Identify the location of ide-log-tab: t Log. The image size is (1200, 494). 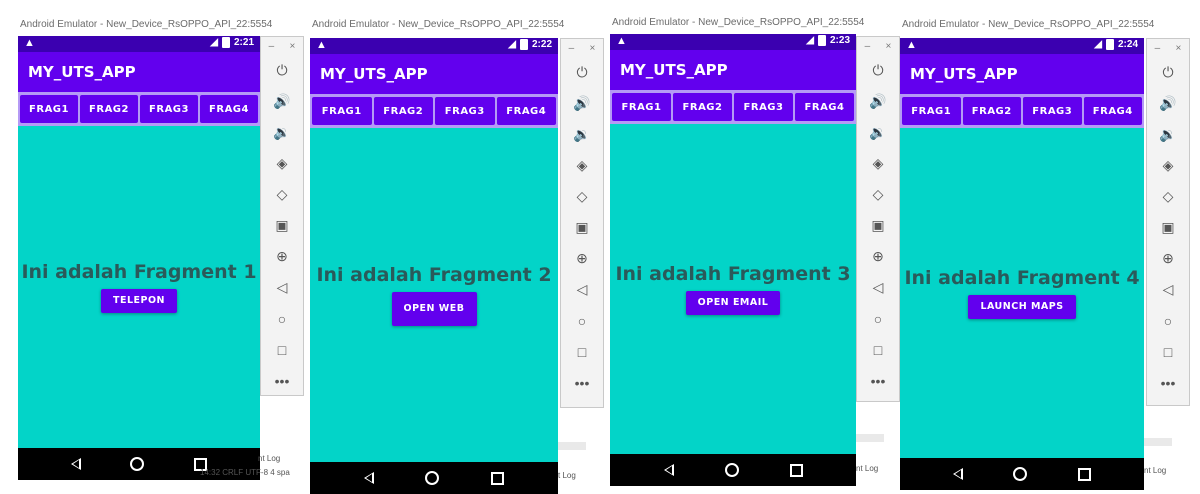
(567, 475).